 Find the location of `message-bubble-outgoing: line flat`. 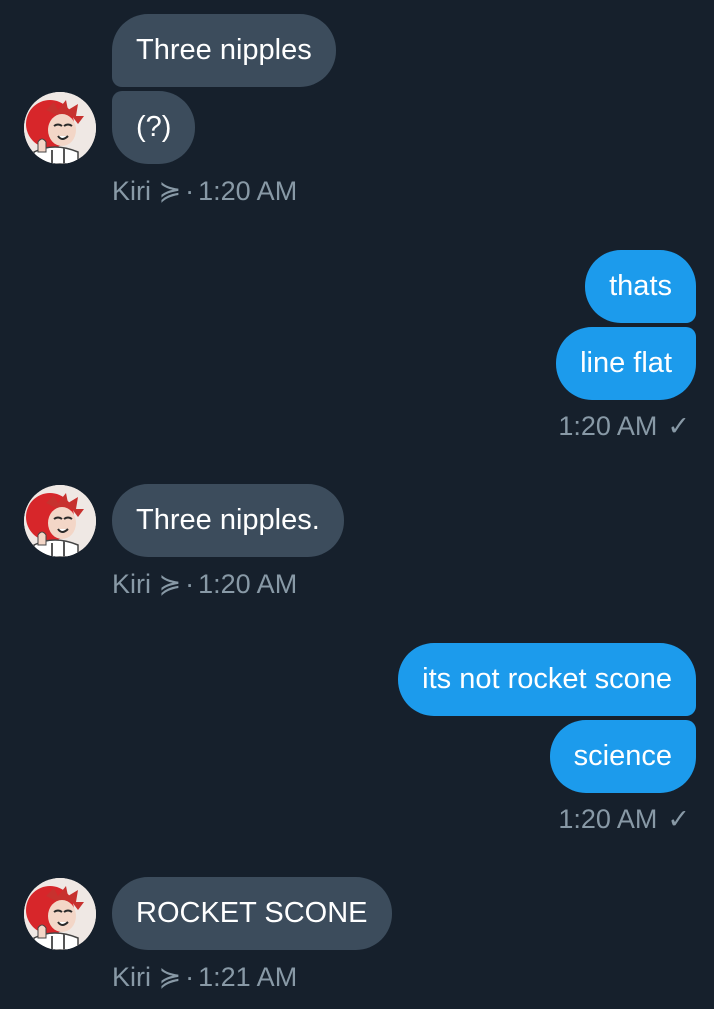

message-bubble-outgoing: line flat is located at coordinates (626, 363).